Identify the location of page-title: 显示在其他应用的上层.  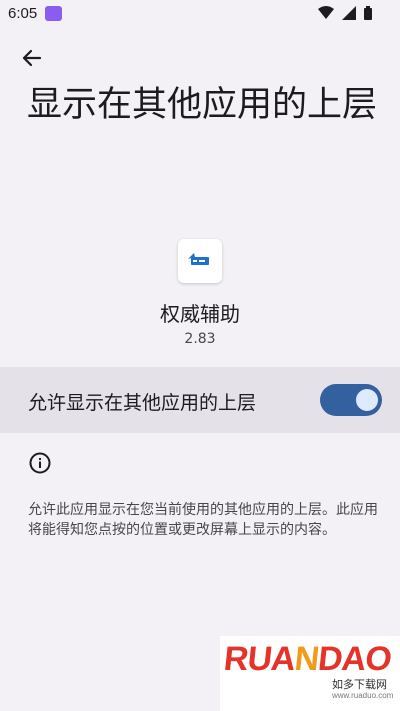
(202, 105).